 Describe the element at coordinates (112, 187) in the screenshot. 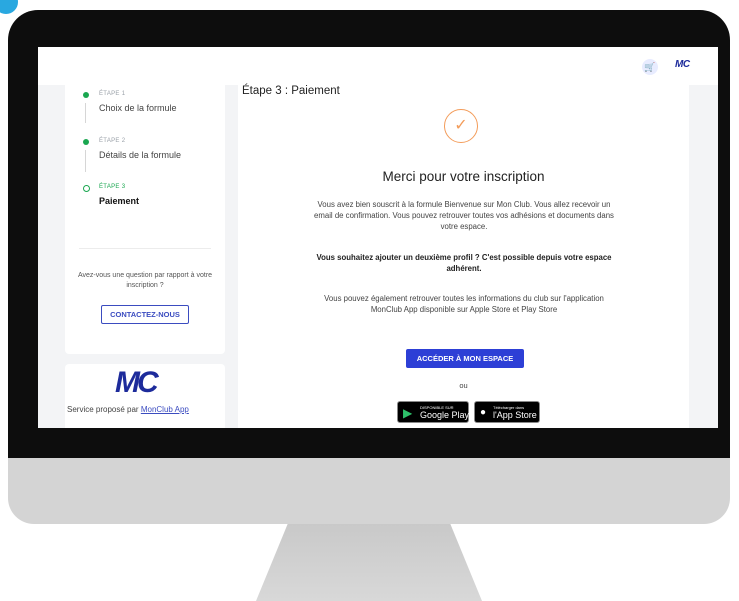

I see `step-kicker: ÉTAPE 3` at that location.